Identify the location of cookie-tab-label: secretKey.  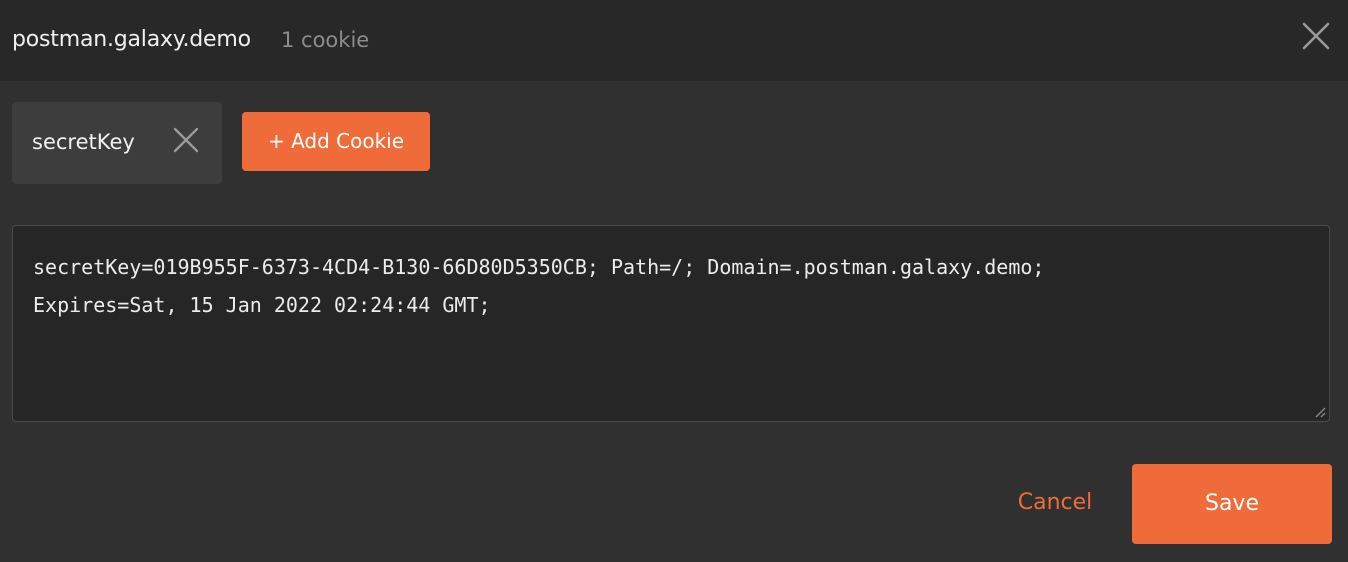
(83, 142).